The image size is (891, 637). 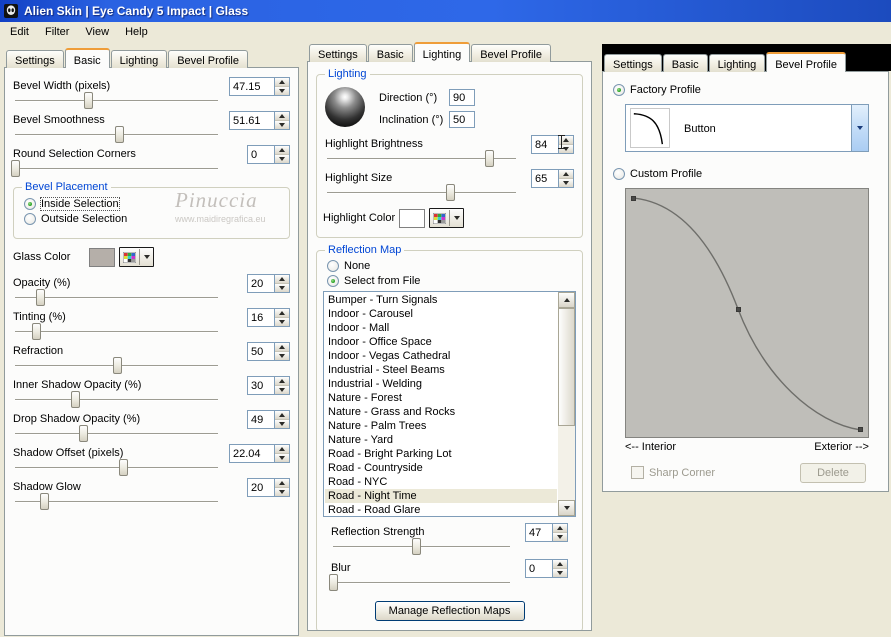 I want to click on shadow-offset-value: 22.04, so click(x=252, y=453).